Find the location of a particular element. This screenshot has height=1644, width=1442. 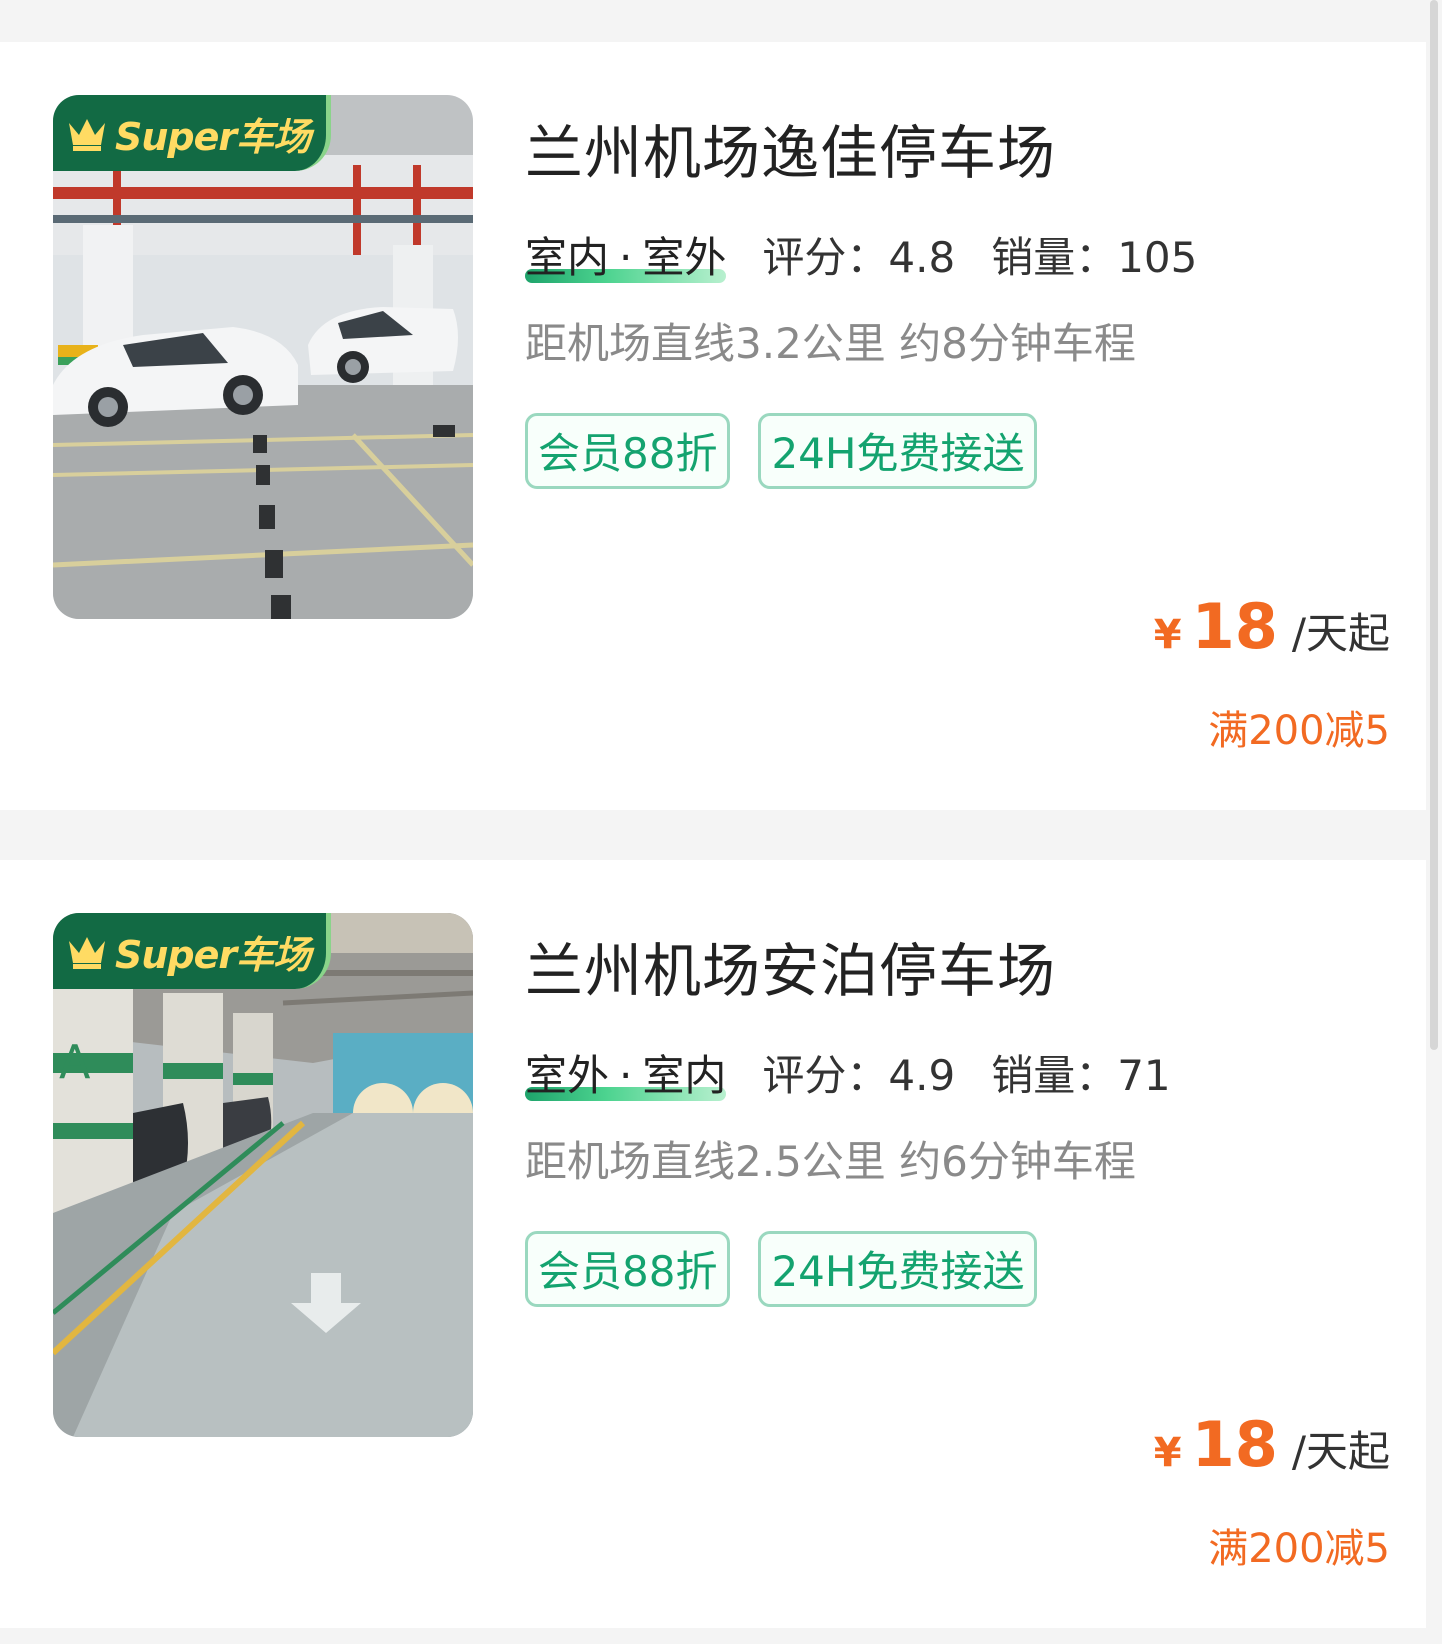

sales-count: 销量：71 is located at coordinates (1081, 1075).